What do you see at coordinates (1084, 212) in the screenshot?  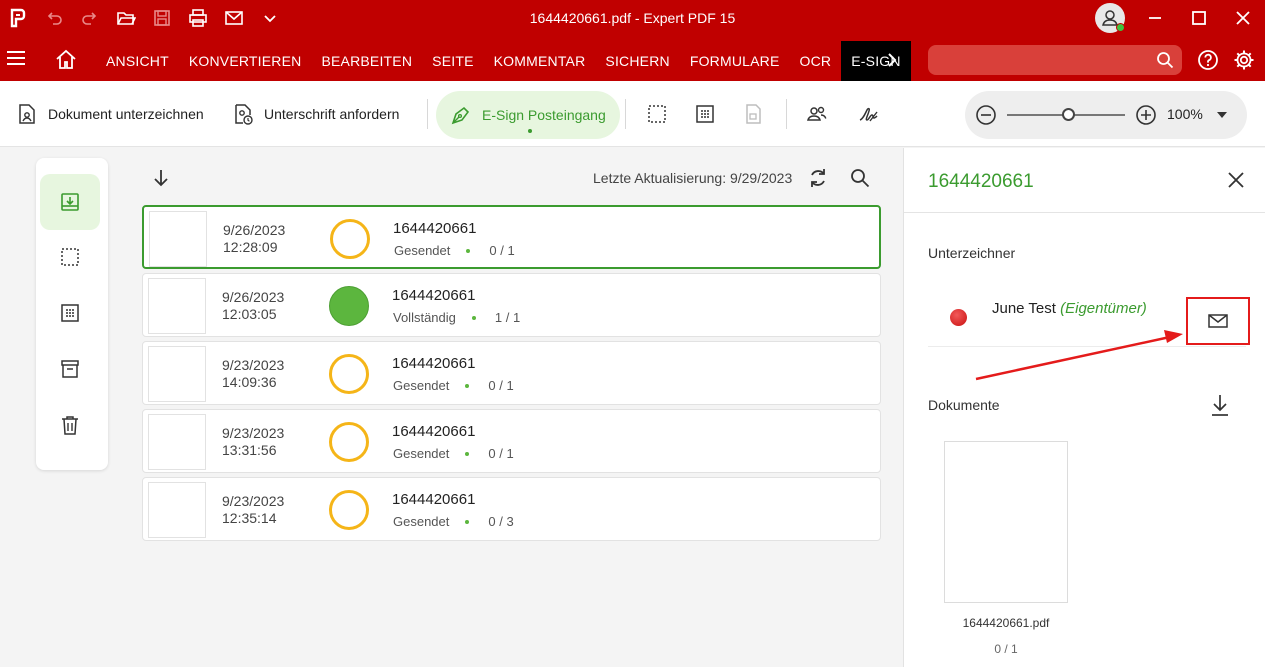 I see `panel-divider` at bounding box center [1084, 212].